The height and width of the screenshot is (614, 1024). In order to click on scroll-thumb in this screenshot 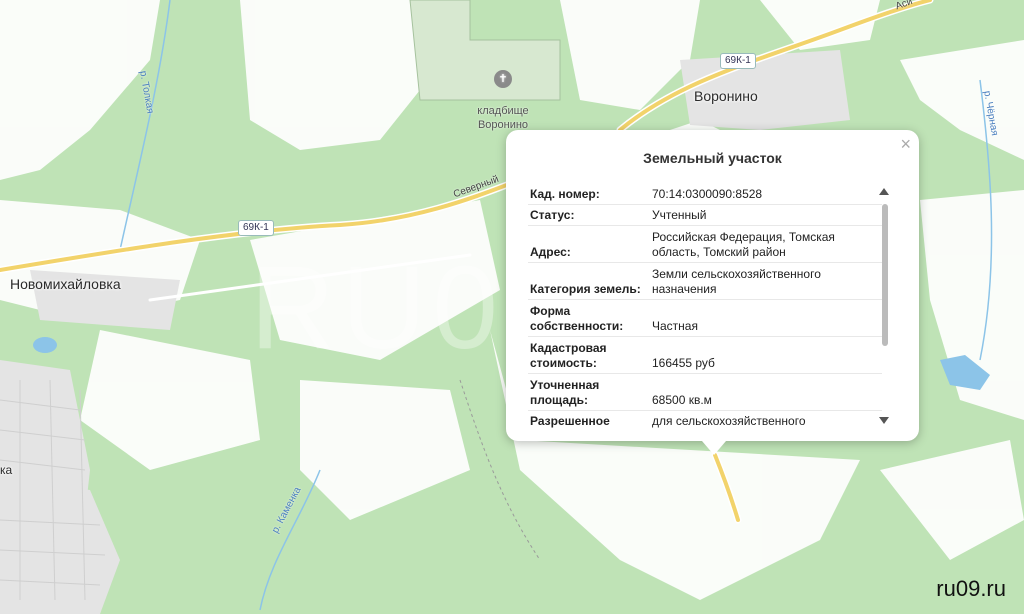, I will do `click(885, 275)`.